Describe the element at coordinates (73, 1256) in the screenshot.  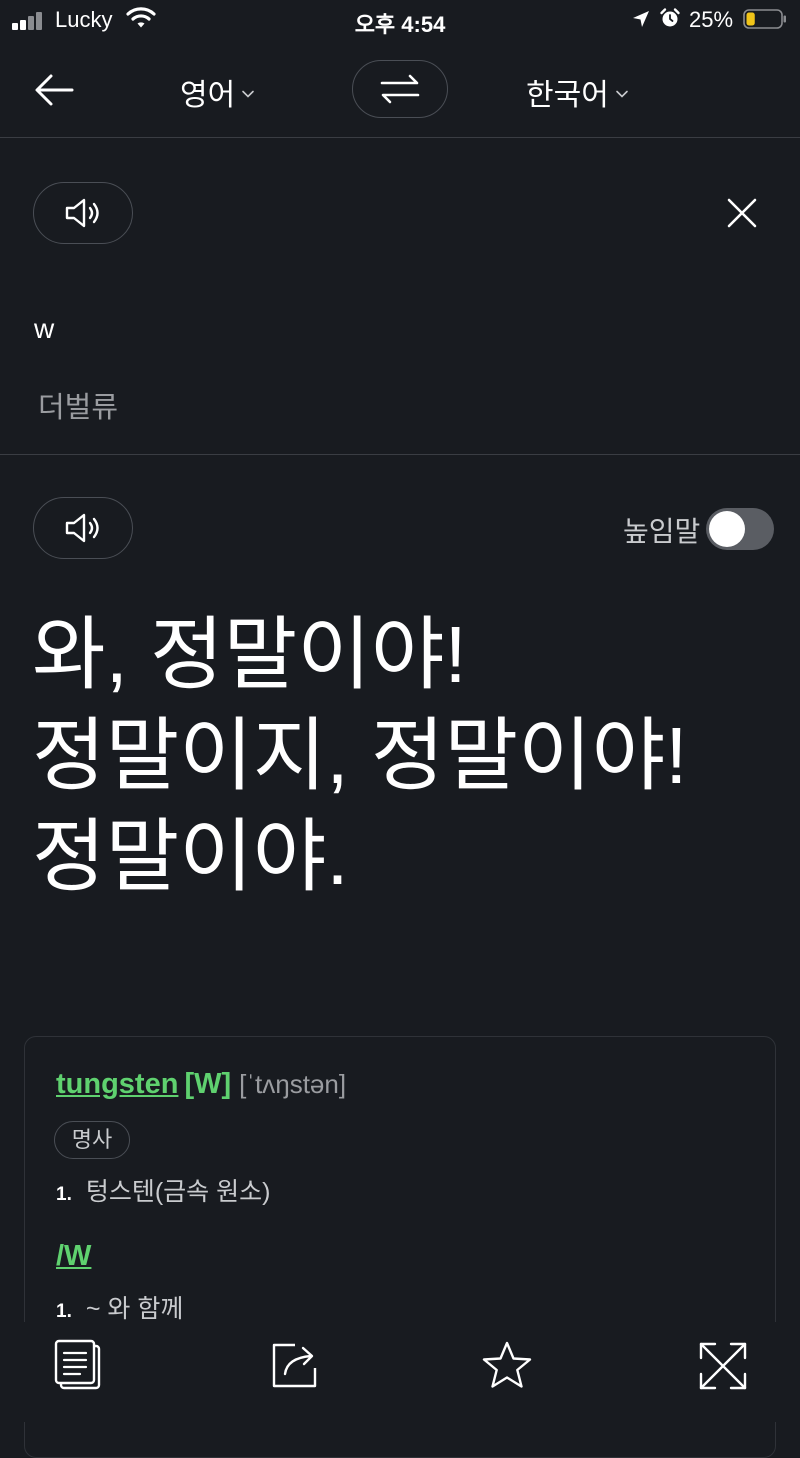
I see `dictionary-entry-word: /W` at that location.